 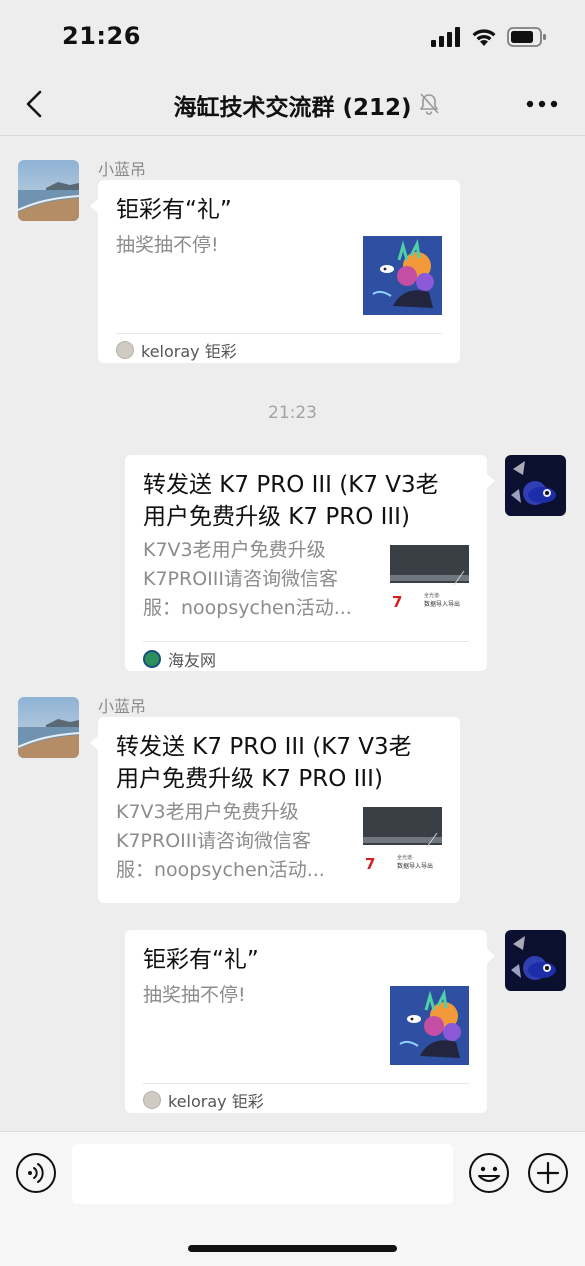 I want to click on cellular-signal-icon, so click(x=445, y=37).